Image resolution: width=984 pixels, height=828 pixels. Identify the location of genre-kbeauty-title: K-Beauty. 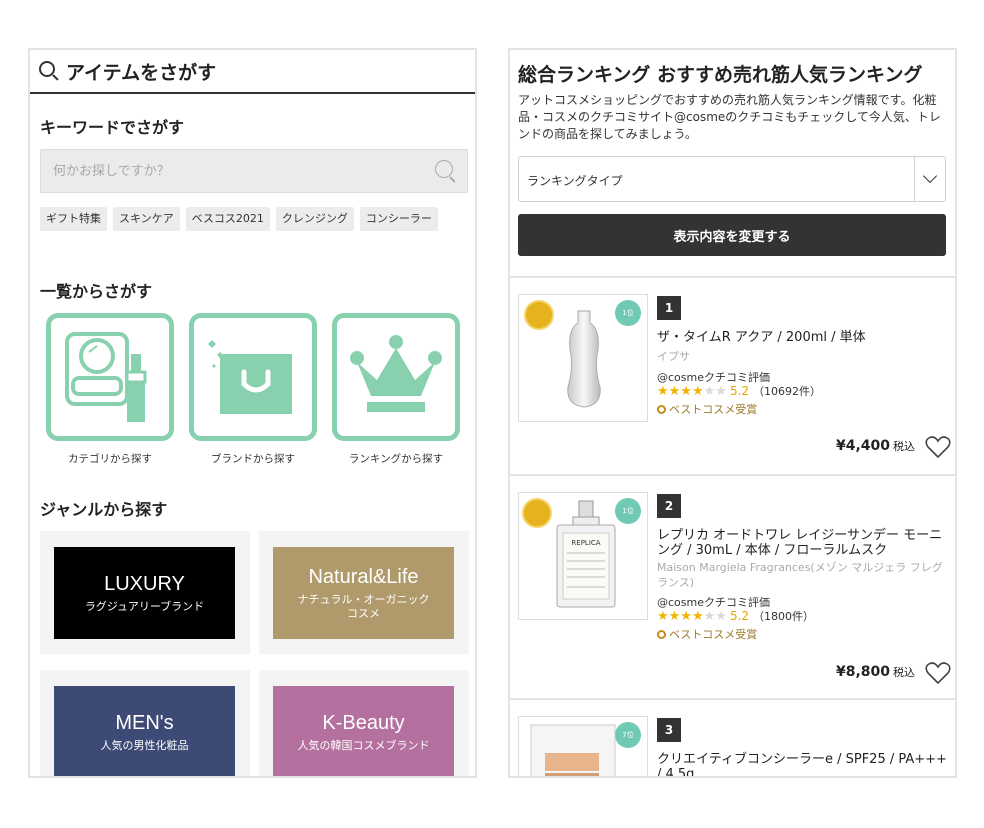
(363, 722).